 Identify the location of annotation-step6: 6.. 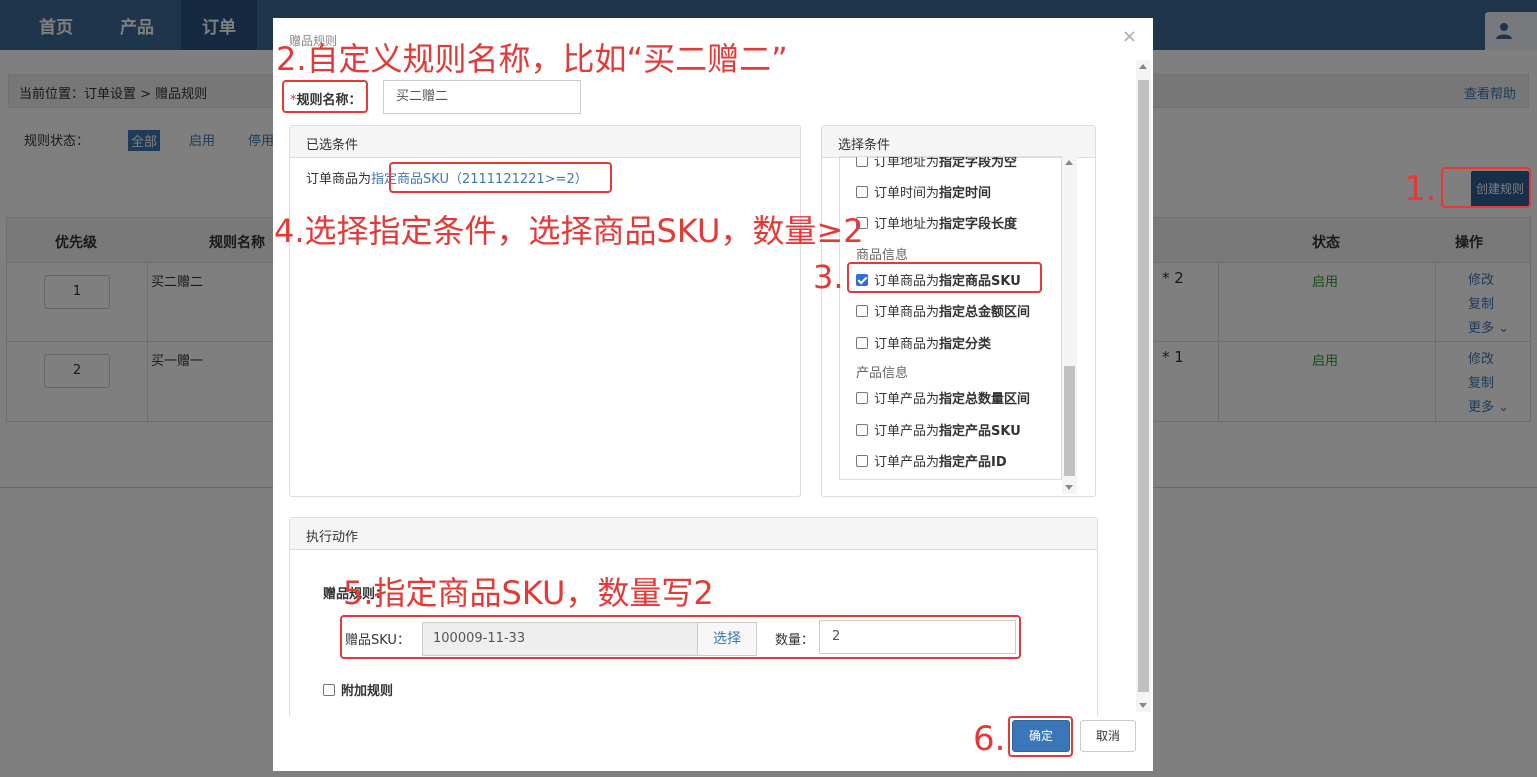
(989, 739).